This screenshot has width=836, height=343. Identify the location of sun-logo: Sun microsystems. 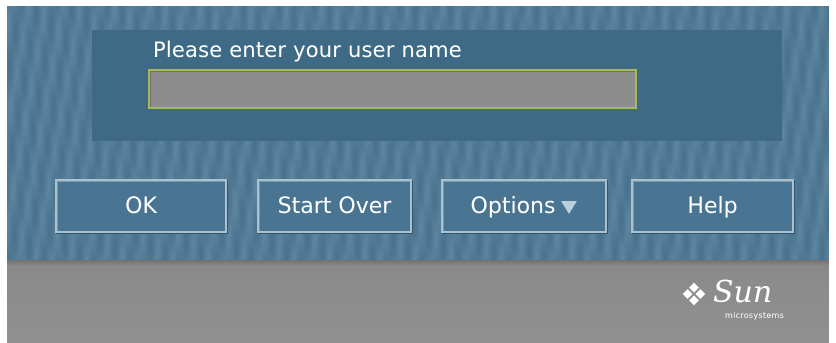
(749, 300).